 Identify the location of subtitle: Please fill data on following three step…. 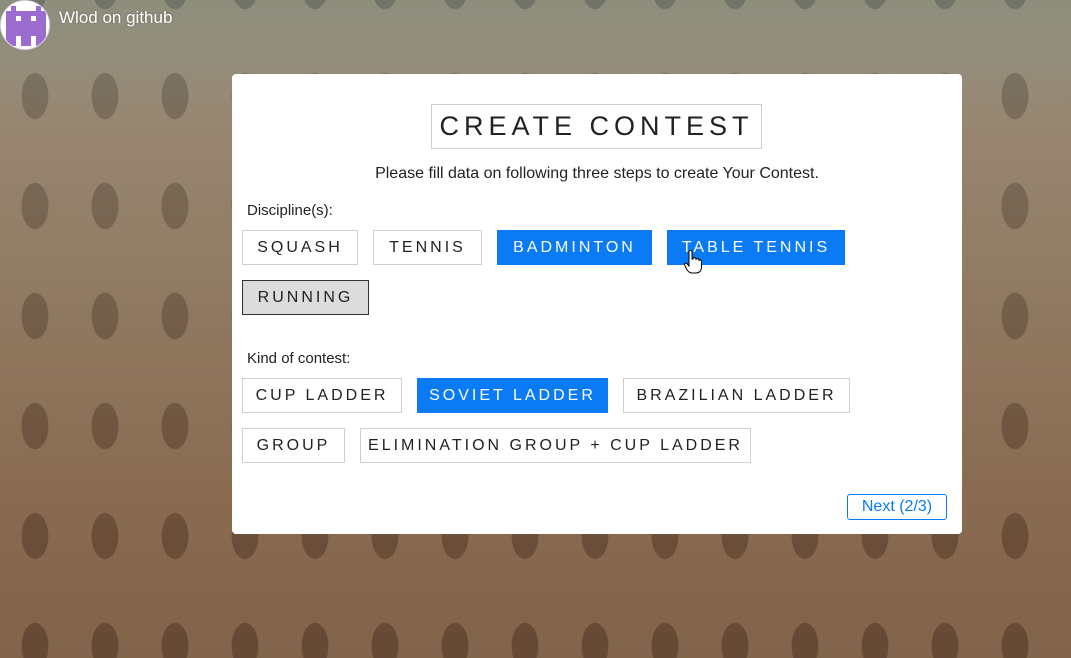
(597, 173).